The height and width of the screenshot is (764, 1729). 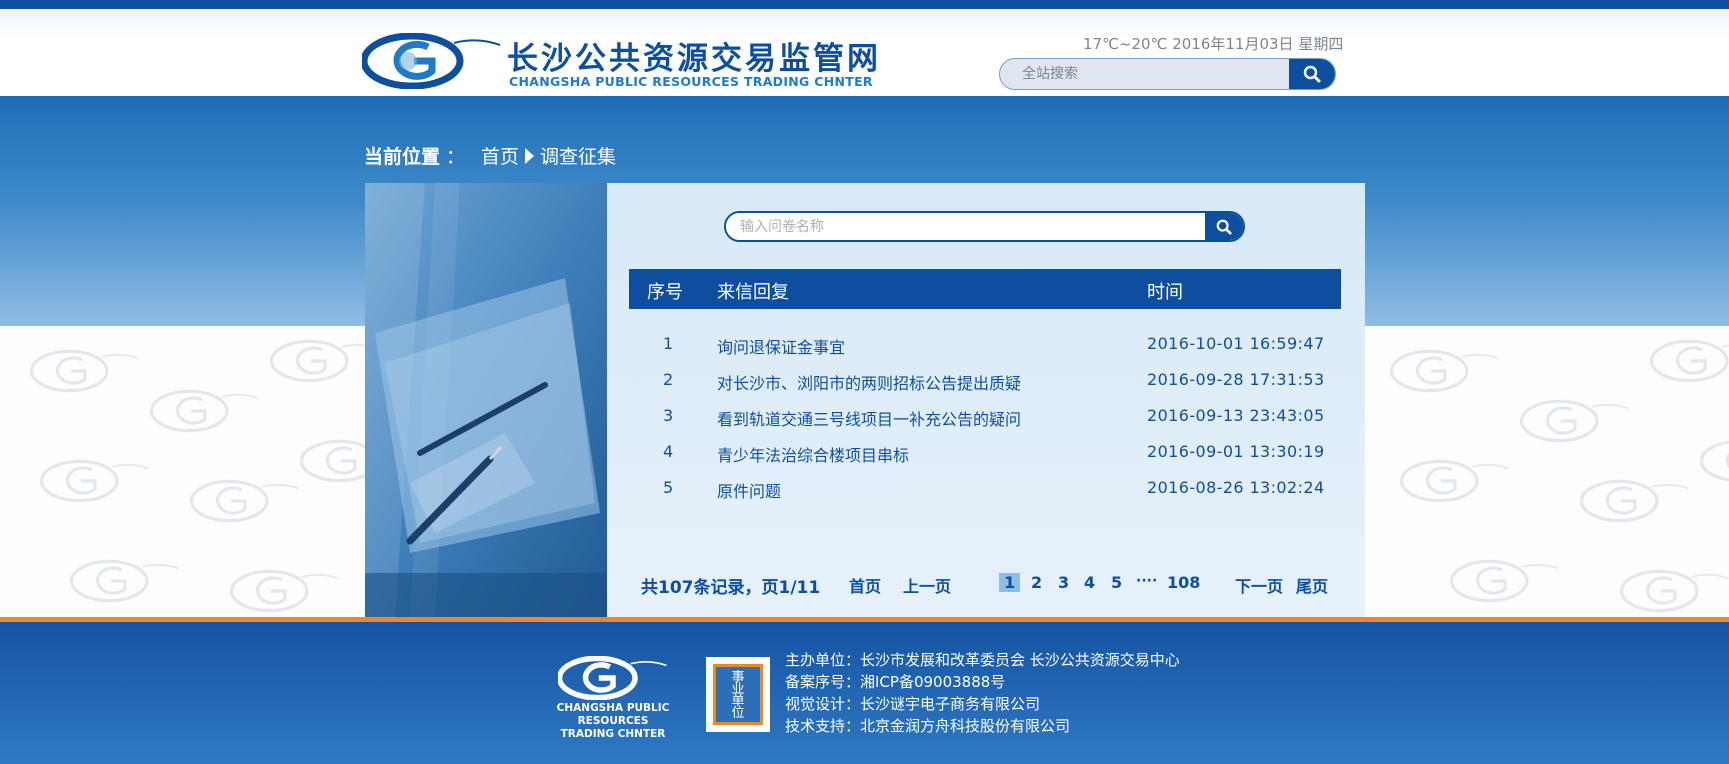 What do you see at coordinates (668, 451) in the screenshot?
I see `row-number: 4` at bounding box center [668, 451].